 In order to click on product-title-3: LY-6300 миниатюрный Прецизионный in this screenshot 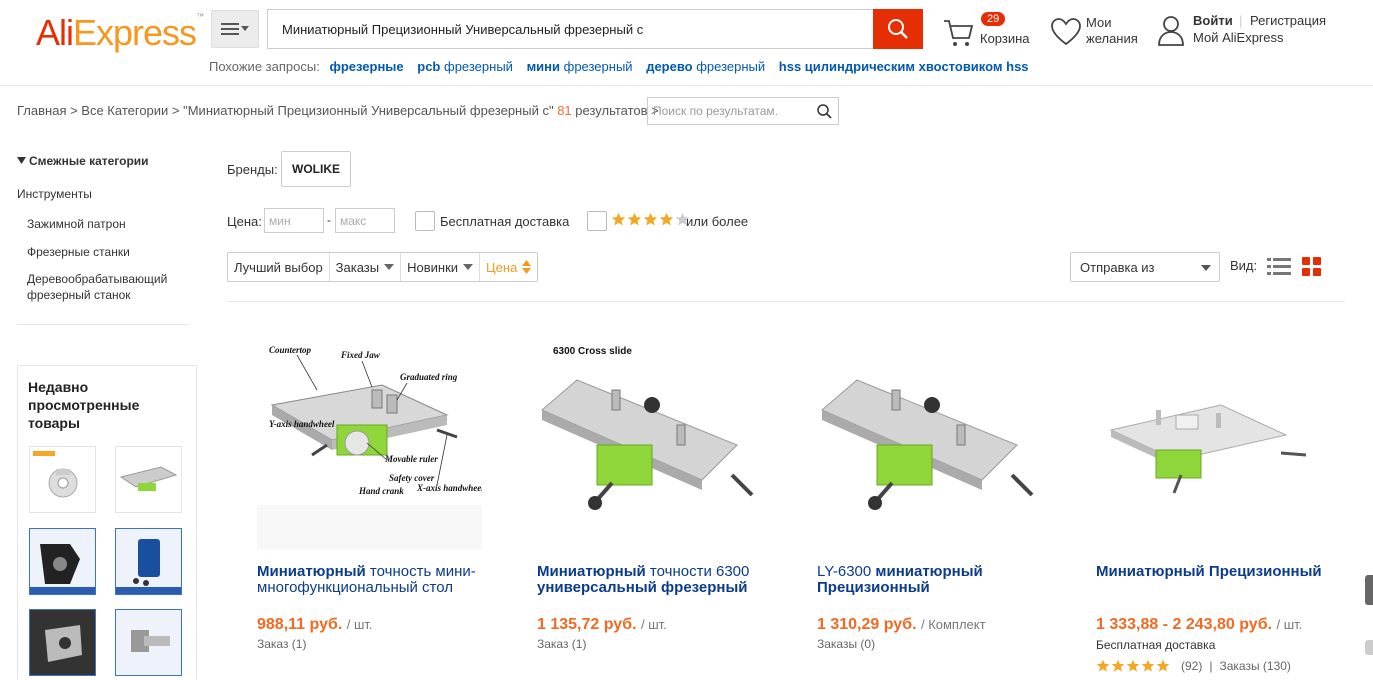, I will do `click(932, 580)`.